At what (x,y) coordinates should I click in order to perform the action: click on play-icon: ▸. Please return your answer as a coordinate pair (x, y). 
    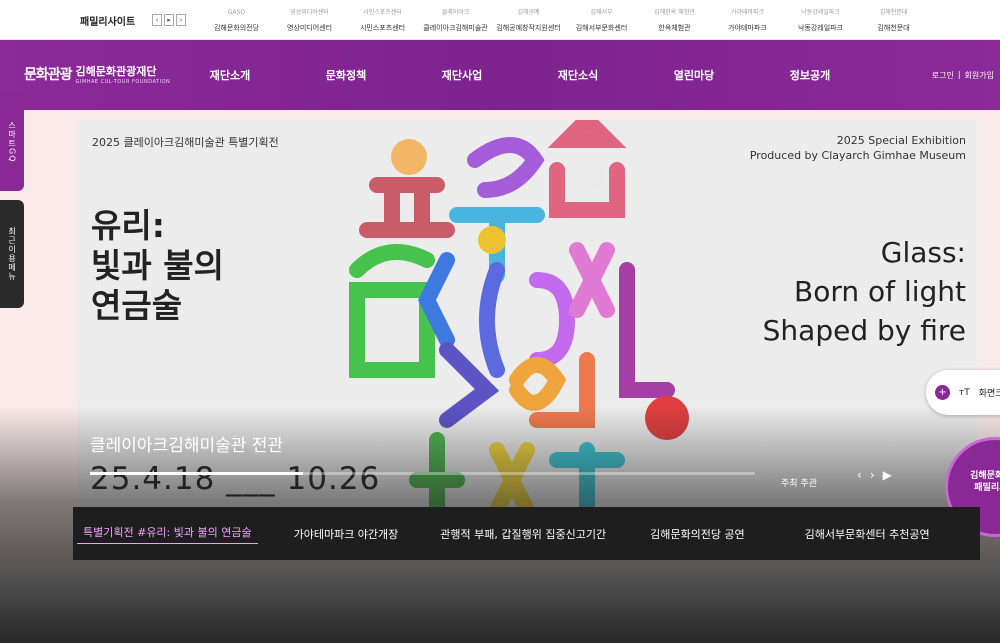
    Looking at the image, I should click on (169, 20).